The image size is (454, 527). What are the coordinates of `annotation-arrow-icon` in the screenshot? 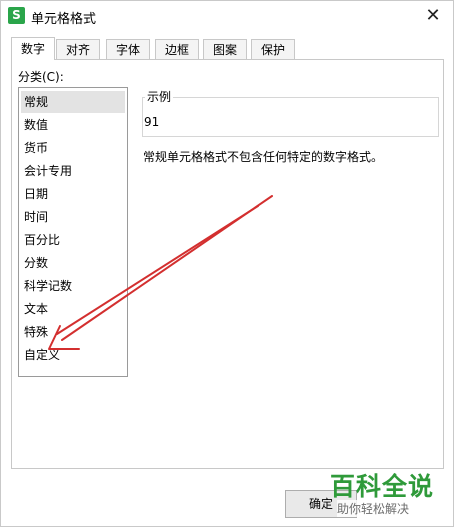 It's located at (160, 272).